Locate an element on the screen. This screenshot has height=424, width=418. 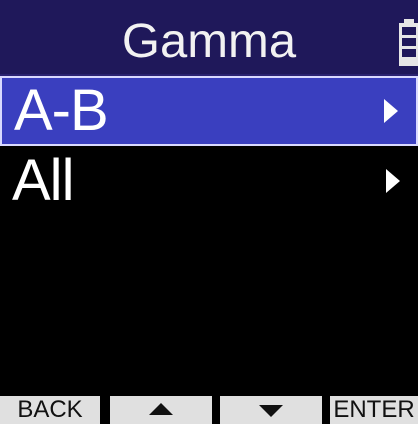
triangle-up-icon is located at coordinates (161, 409).